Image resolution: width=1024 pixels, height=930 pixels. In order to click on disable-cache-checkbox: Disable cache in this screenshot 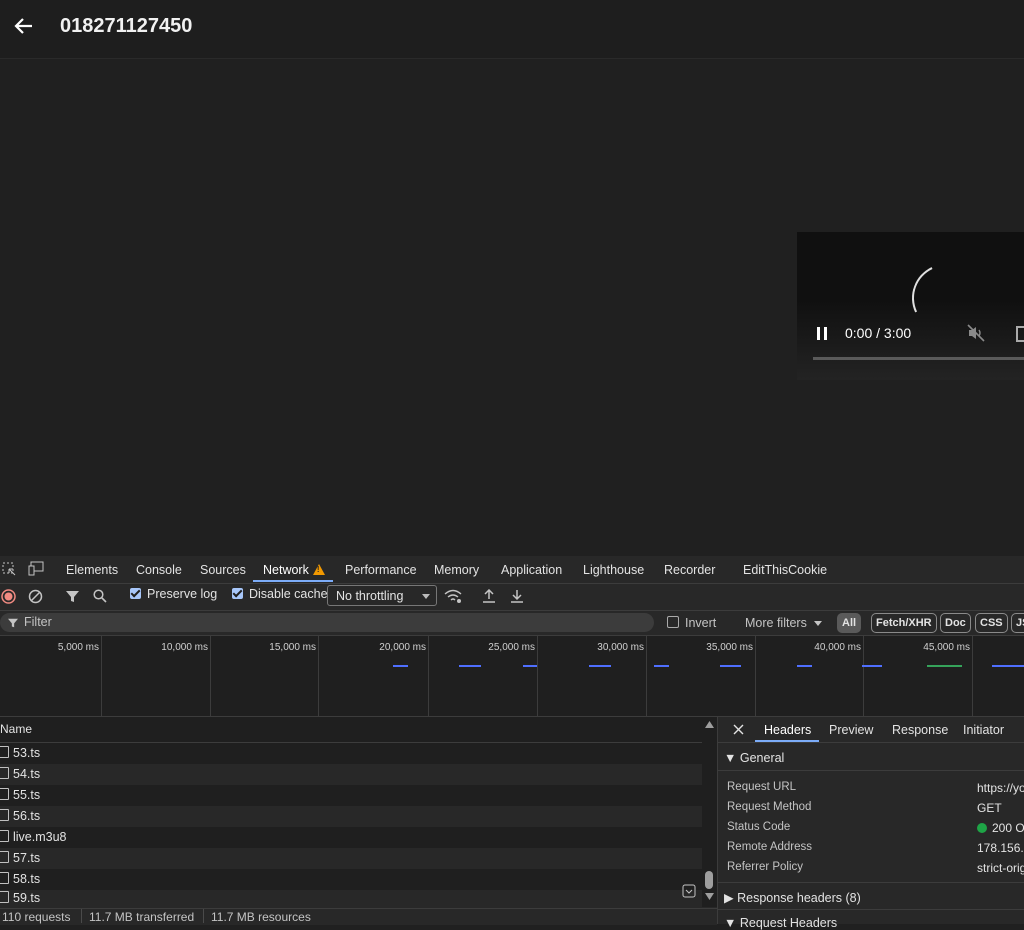, I will do `click(280, 594)`.